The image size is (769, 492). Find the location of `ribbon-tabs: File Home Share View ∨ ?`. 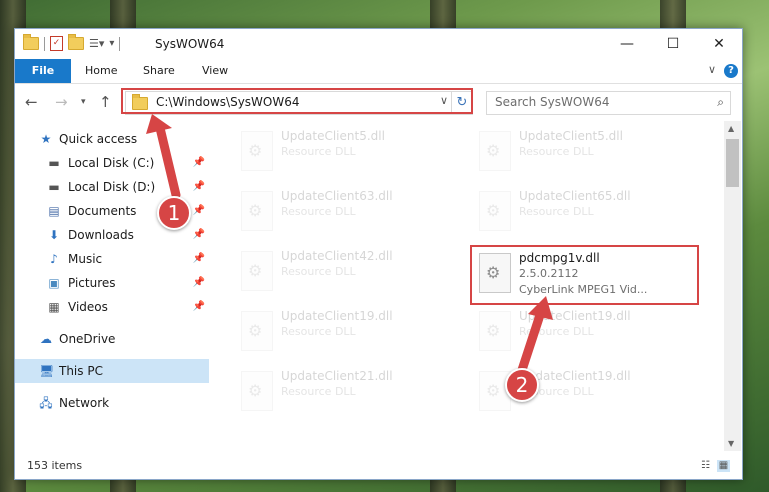

ribbon-tabs: File Home Share View ∨ ? is located at coordinates (378, 71).